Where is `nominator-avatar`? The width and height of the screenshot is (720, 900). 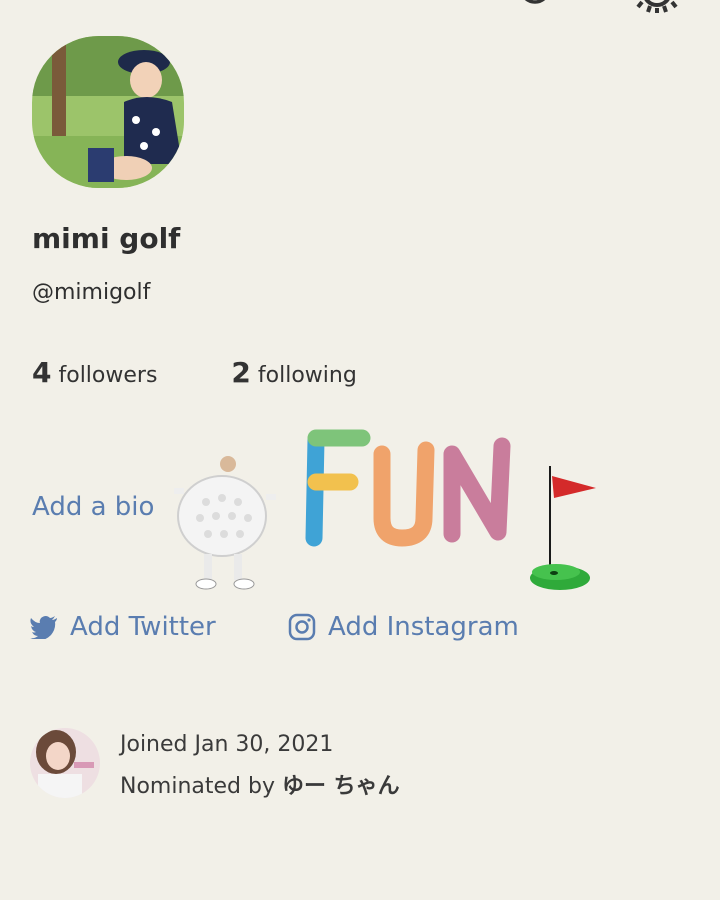
nominator-avatar is located at coordinates (65, 763).